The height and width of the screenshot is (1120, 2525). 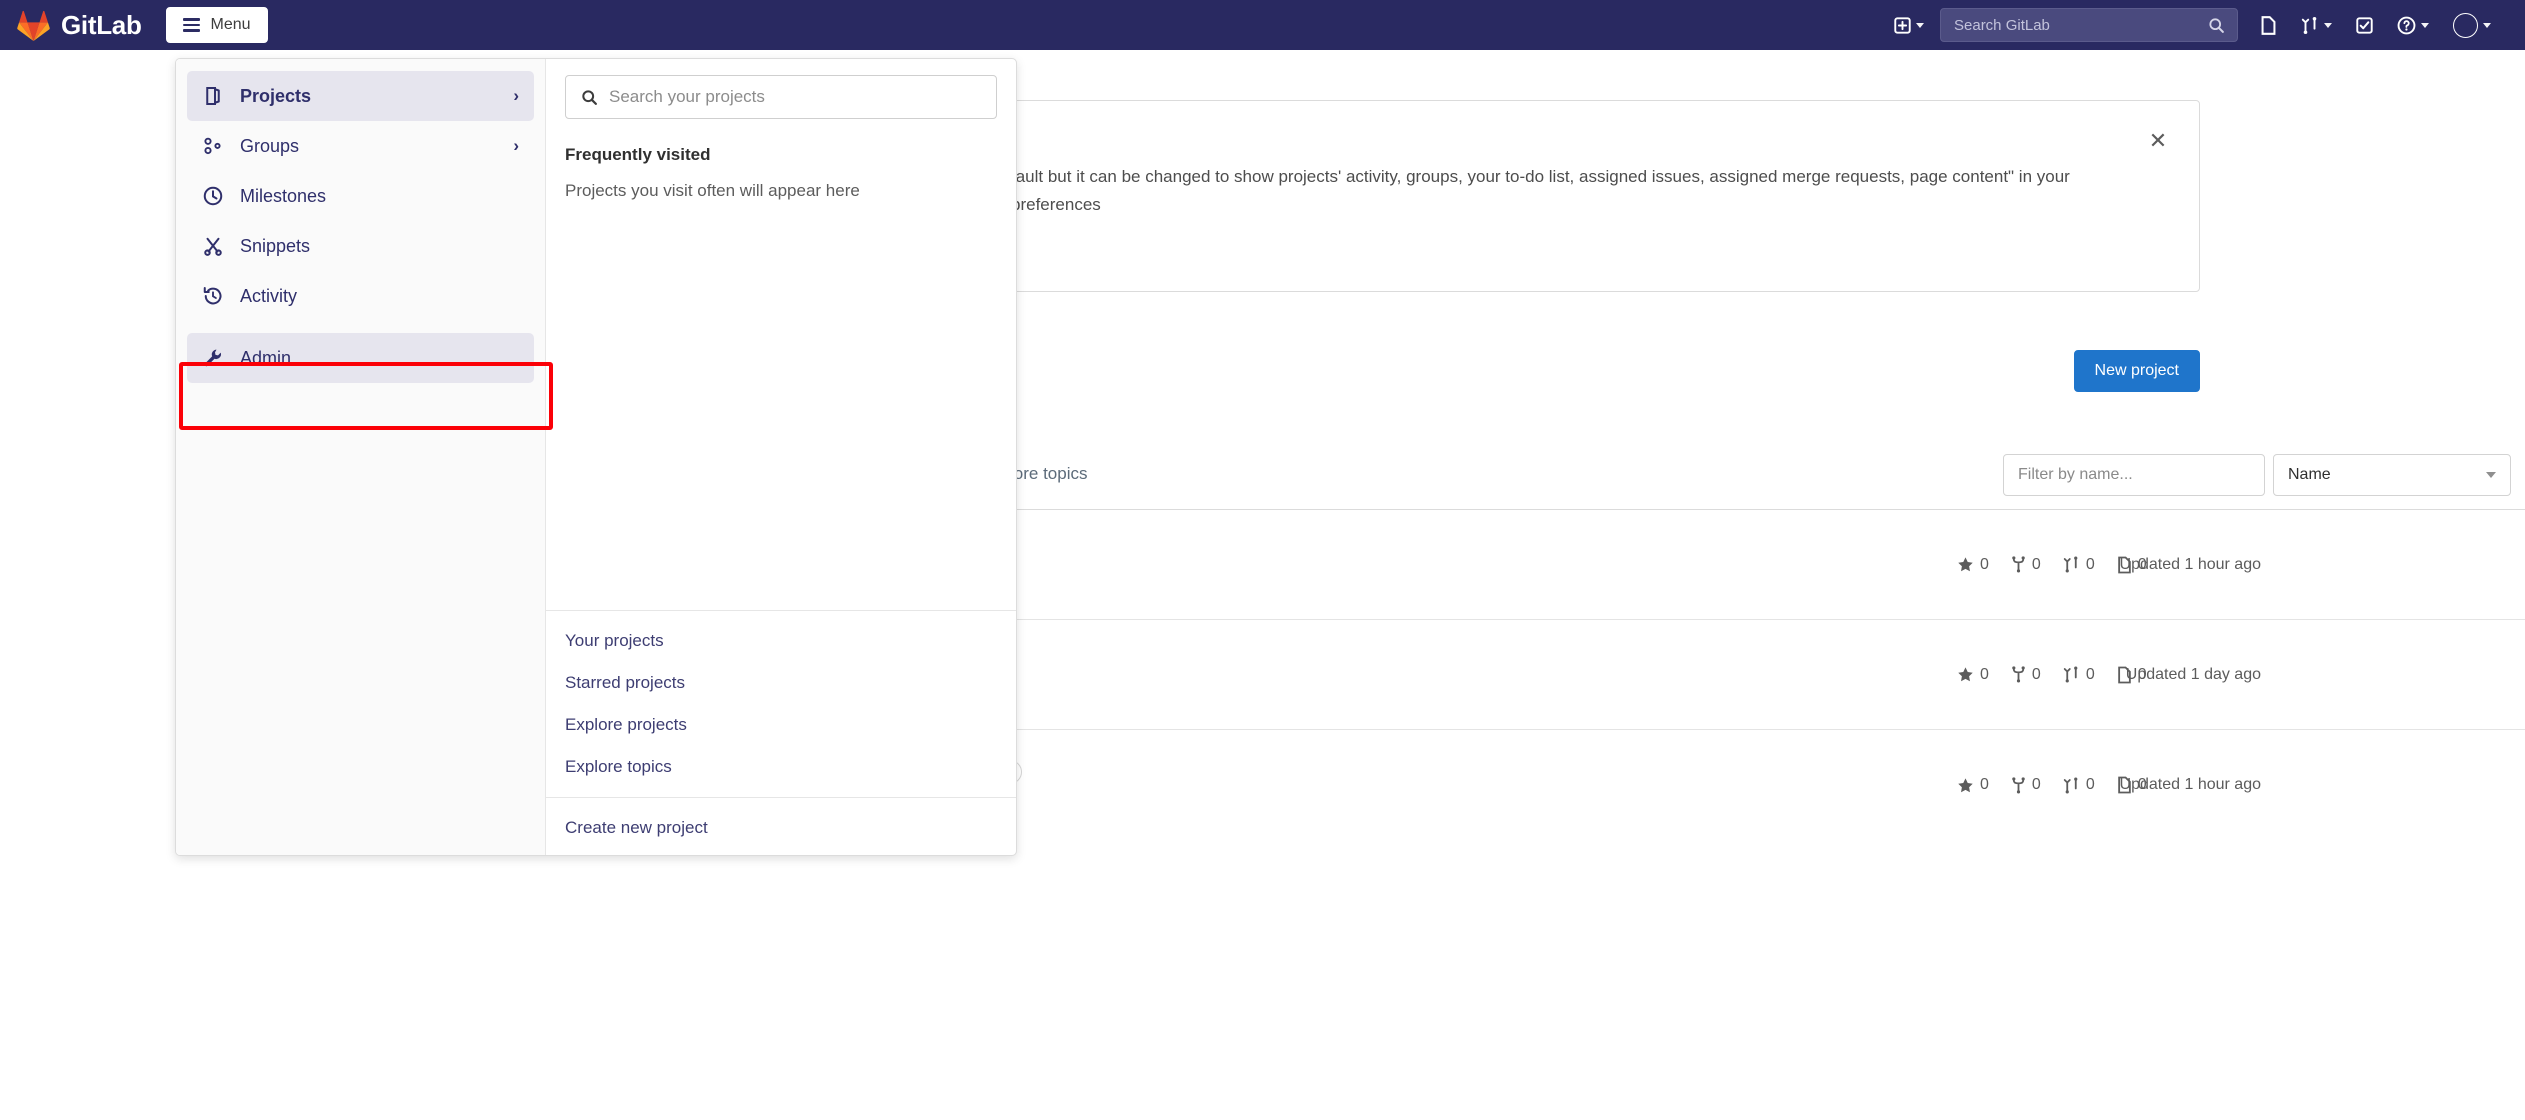 What do you see at coordinates (270, 145) in the screenshot?
I see `sidebar-item-label: Groups` at bounding box center [270, 145].